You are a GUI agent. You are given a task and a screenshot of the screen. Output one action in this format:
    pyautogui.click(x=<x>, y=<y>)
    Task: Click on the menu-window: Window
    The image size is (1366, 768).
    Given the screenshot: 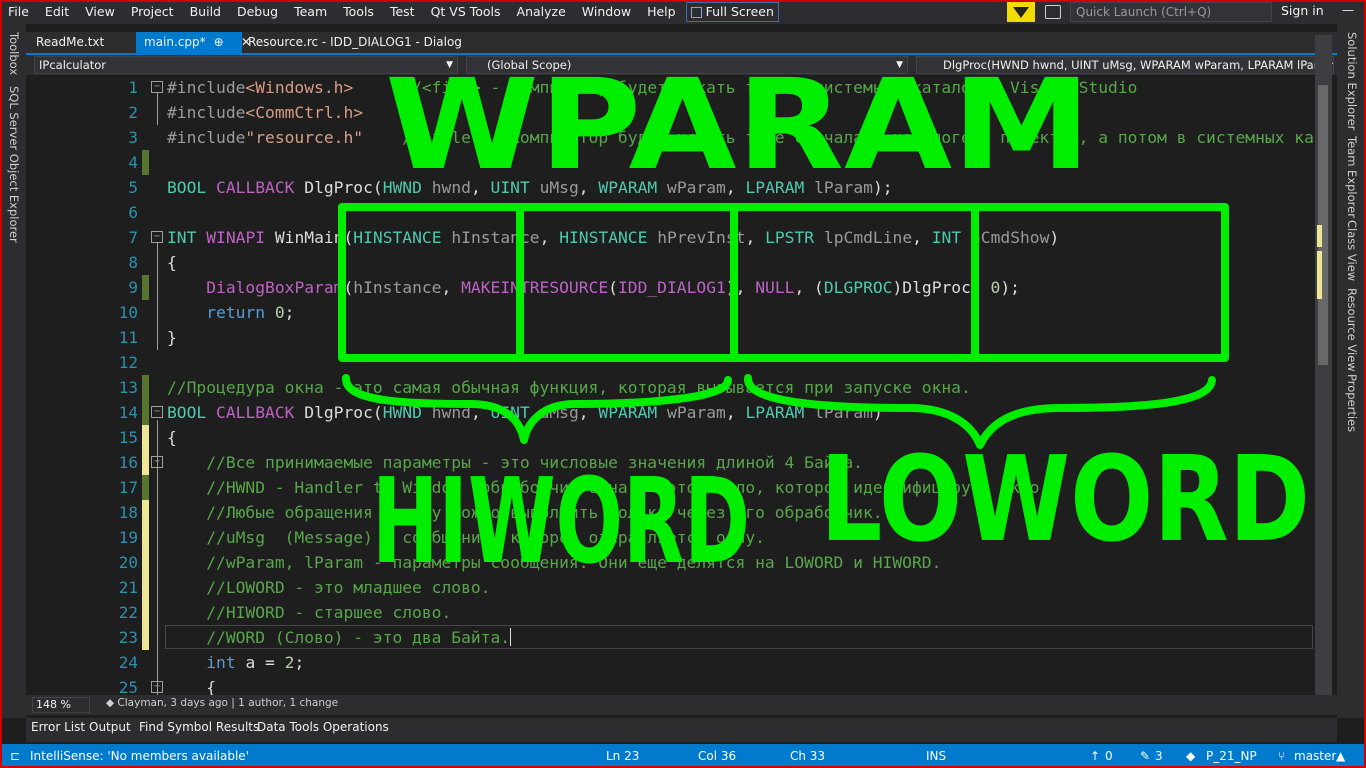 What is the action you would take?
    pyautogui.click(x=606, y=12)
    